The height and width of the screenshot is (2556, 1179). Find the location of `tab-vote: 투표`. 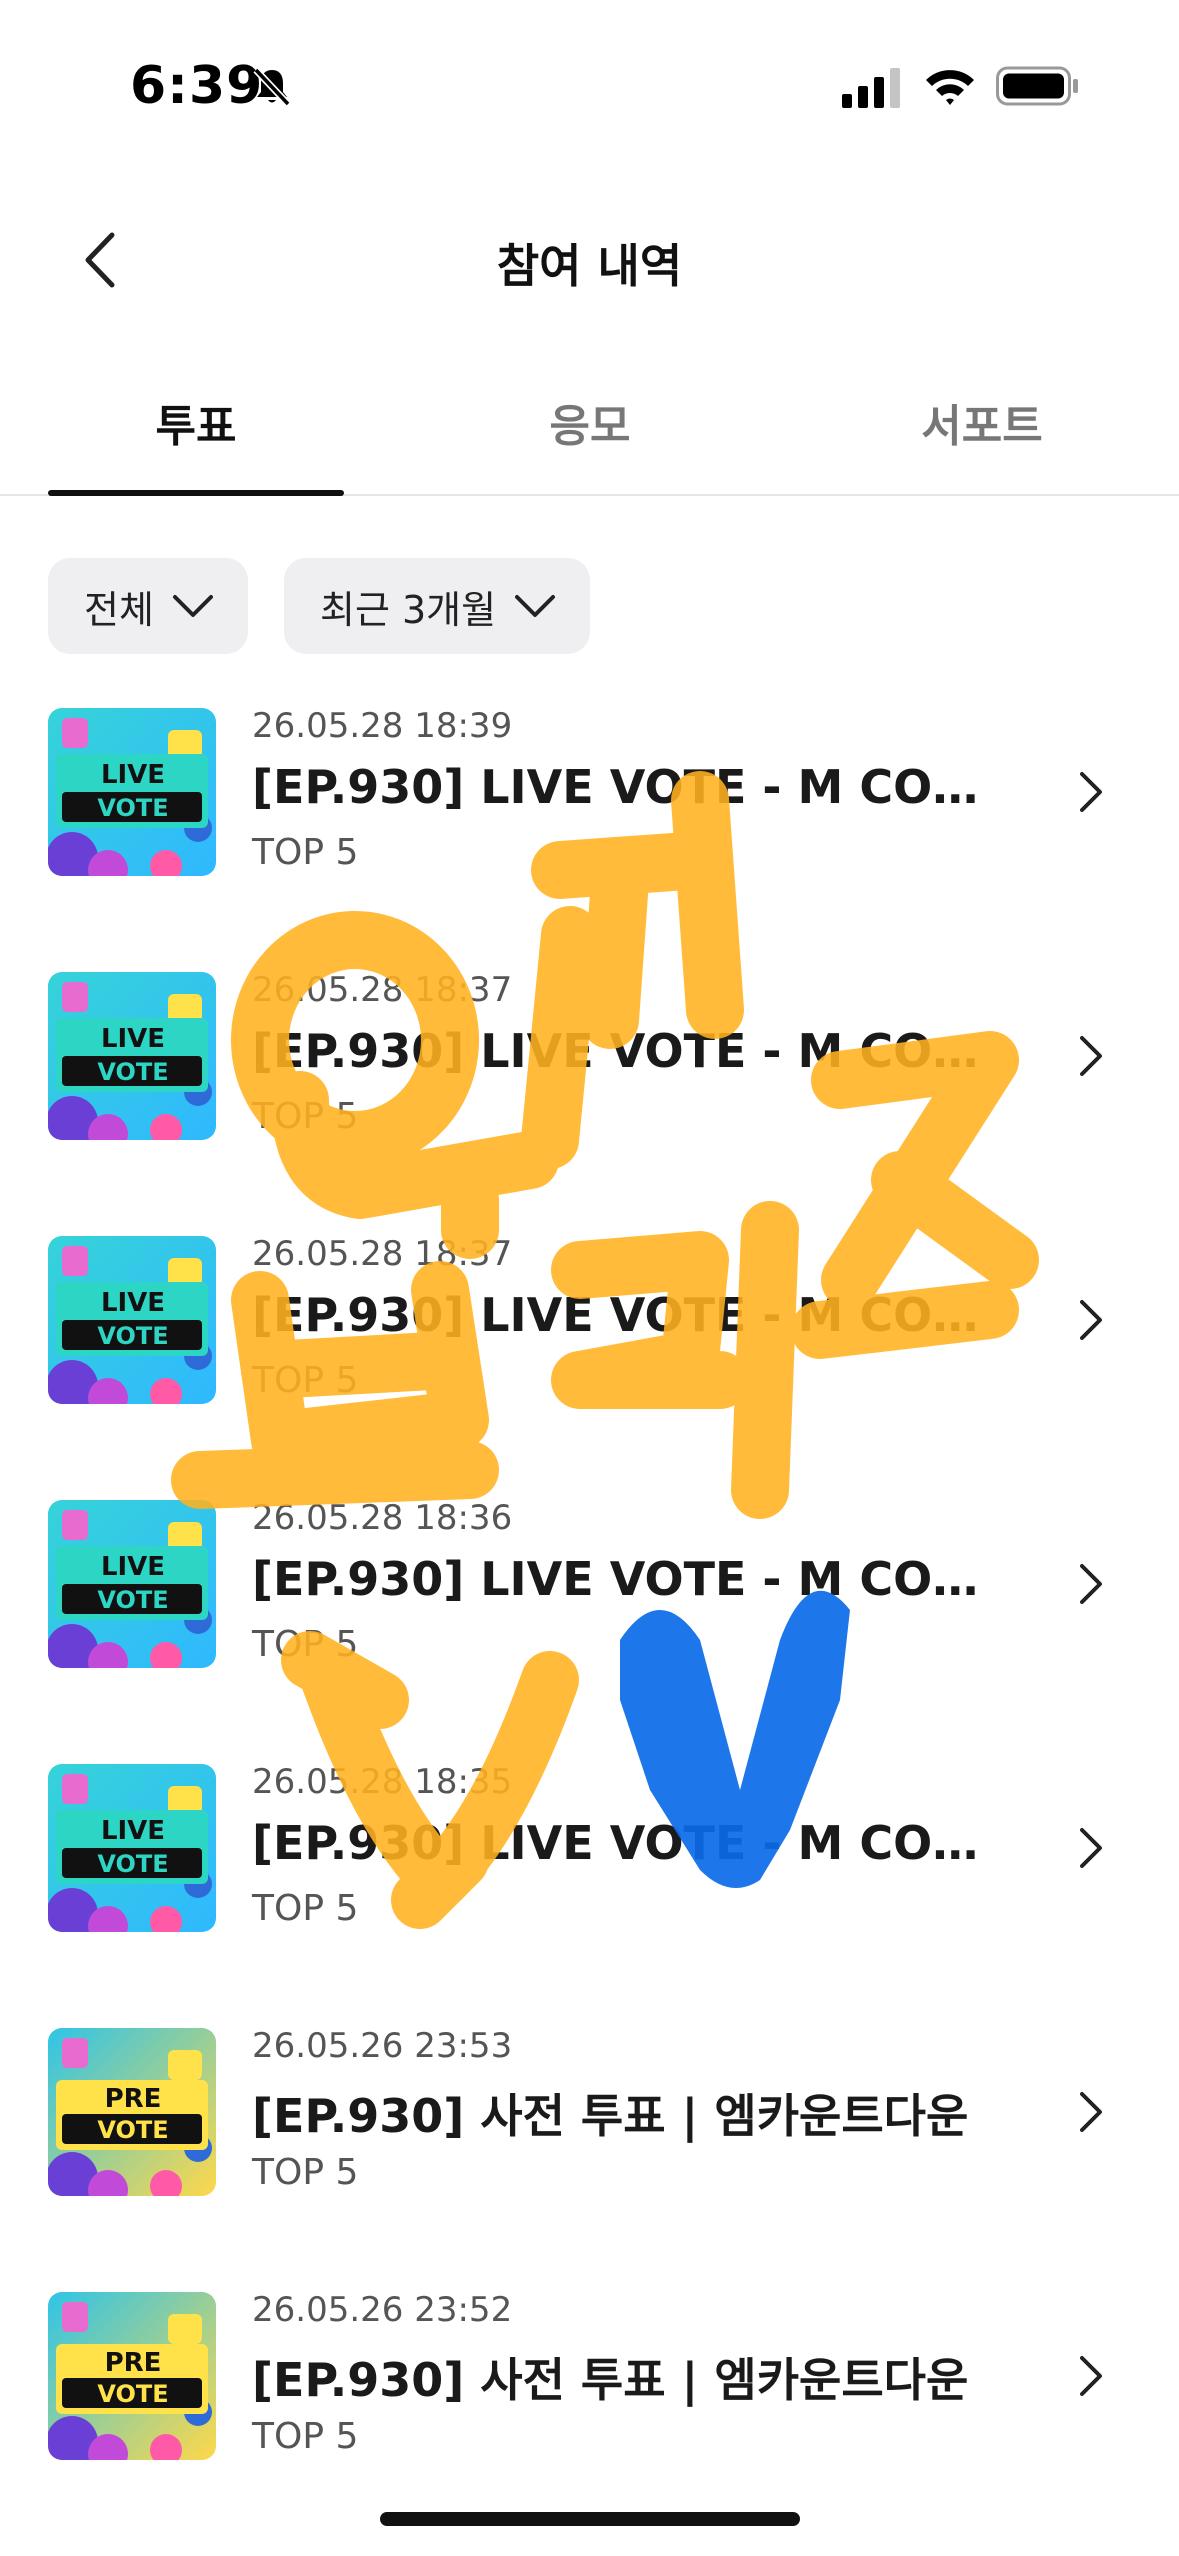

tab-vote: 투표 is located at coordinates (196, 422).